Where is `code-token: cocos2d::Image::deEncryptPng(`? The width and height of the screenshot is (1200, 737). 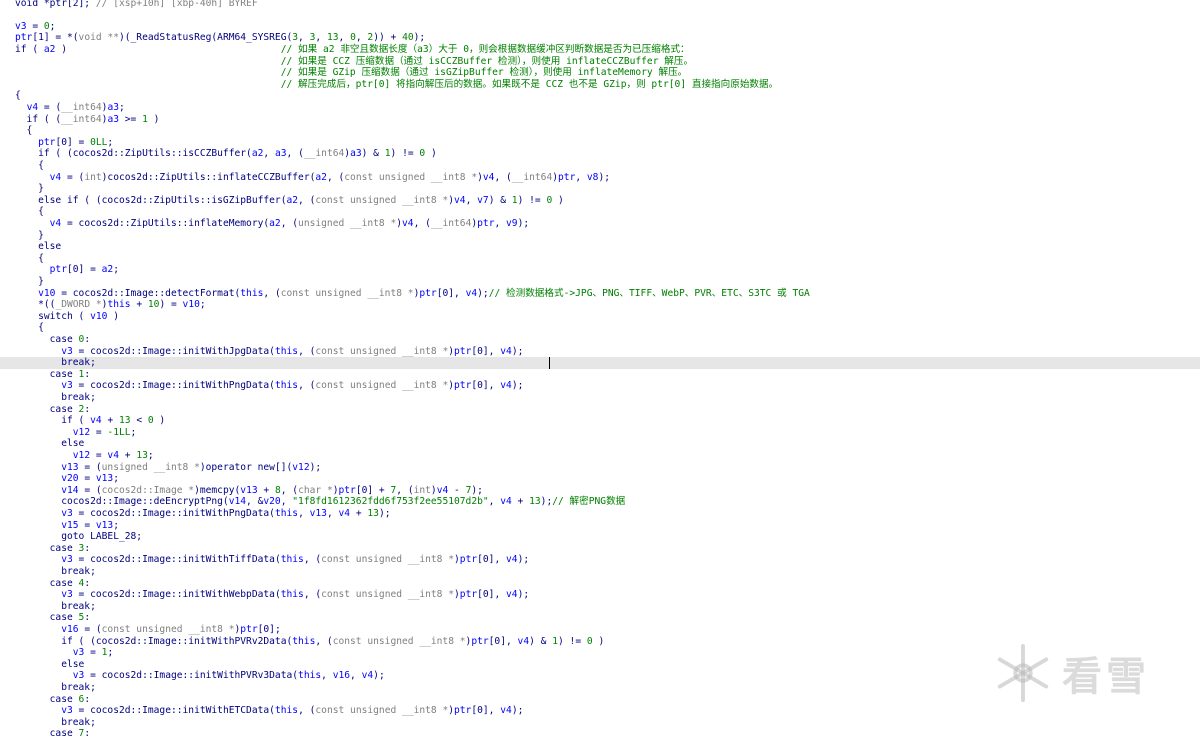
code-token: cocos2d::Image::deEncryptPng( is located at coordinates (122, 502).